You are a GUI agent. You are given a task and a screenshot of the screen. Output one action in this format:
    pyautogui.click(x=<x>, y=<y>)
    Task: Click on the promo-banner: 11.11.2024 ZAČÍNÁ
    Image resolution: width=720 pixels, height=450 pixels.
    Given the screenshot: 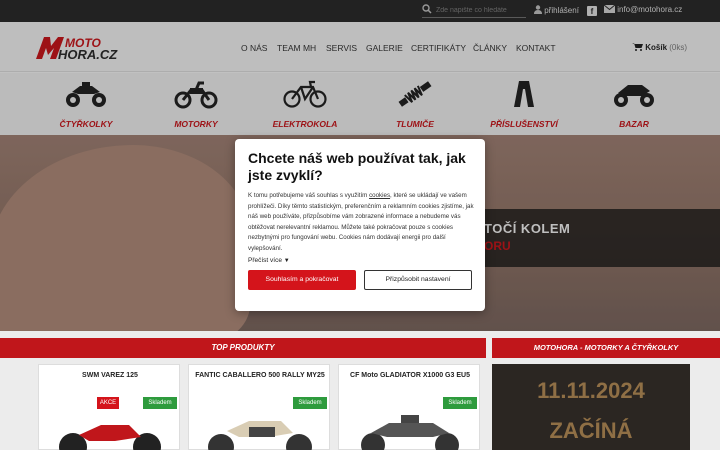 What is the action you would take?
    pyautogui.click(x=591, y=407)
    